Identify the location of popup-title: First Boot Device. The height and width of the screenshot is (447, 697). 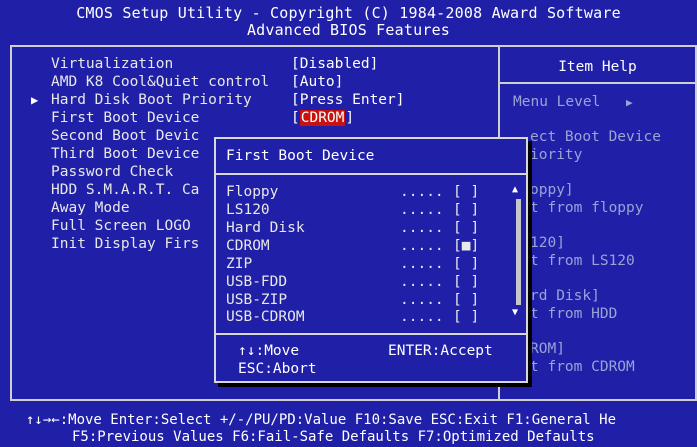
(300, 156).